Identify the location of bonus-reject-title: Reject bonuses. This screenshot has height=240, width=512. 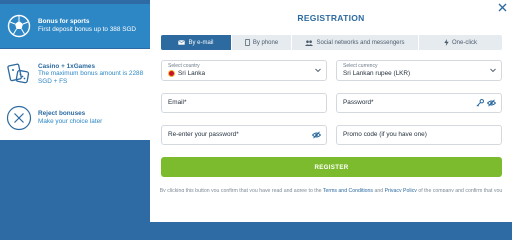
(62, 114).